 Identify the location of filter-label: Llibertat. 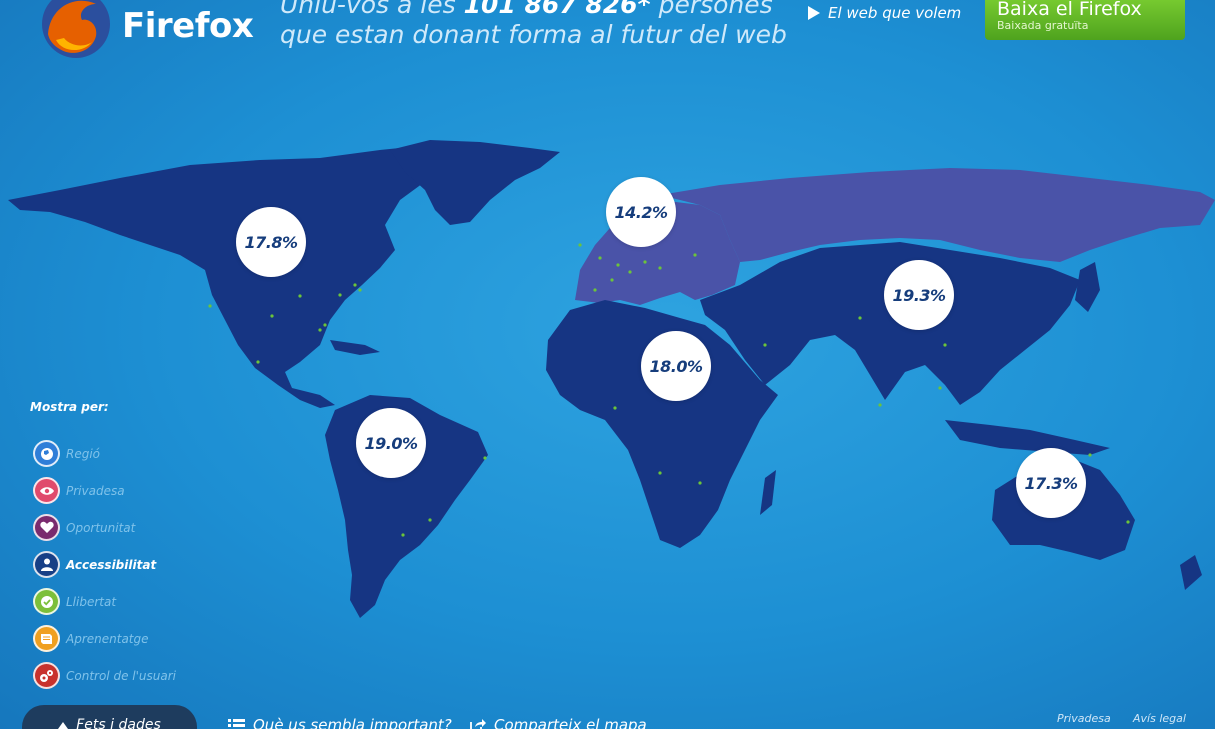
(91, 601).